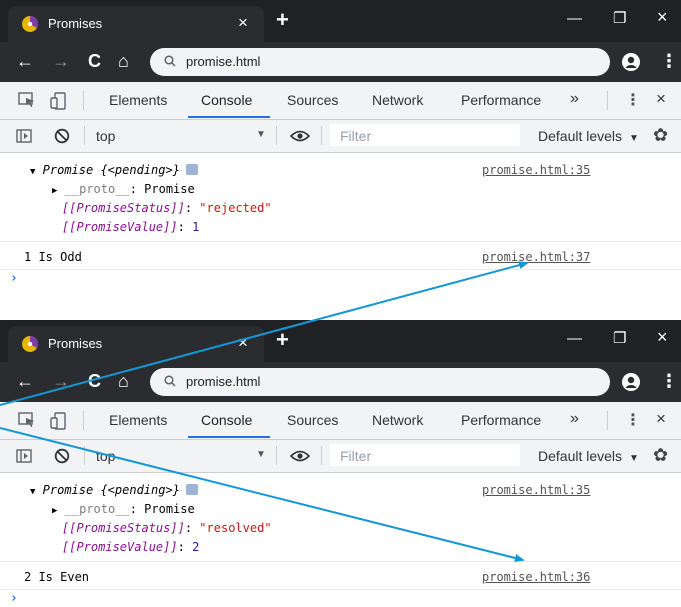  What do you see at coordinates (131, 547) in the screenshot?
I see `value-row: [[PromiseValue]]: 2` at bounding box center [131, 547].